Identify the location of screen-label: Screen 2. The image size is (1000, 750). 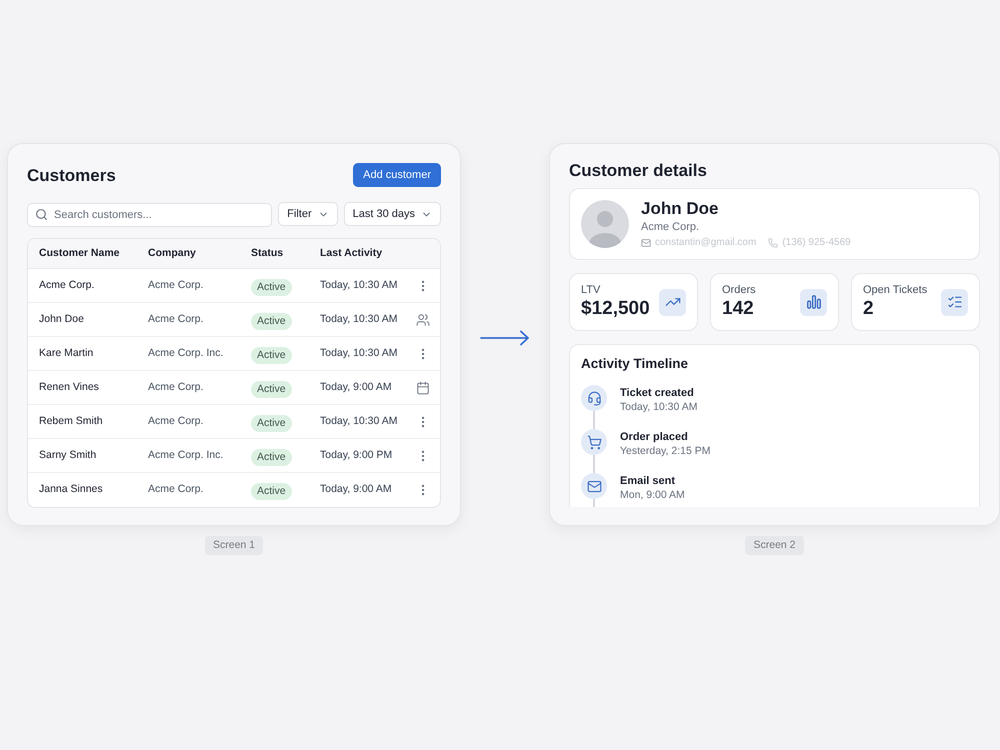
(774, 545).